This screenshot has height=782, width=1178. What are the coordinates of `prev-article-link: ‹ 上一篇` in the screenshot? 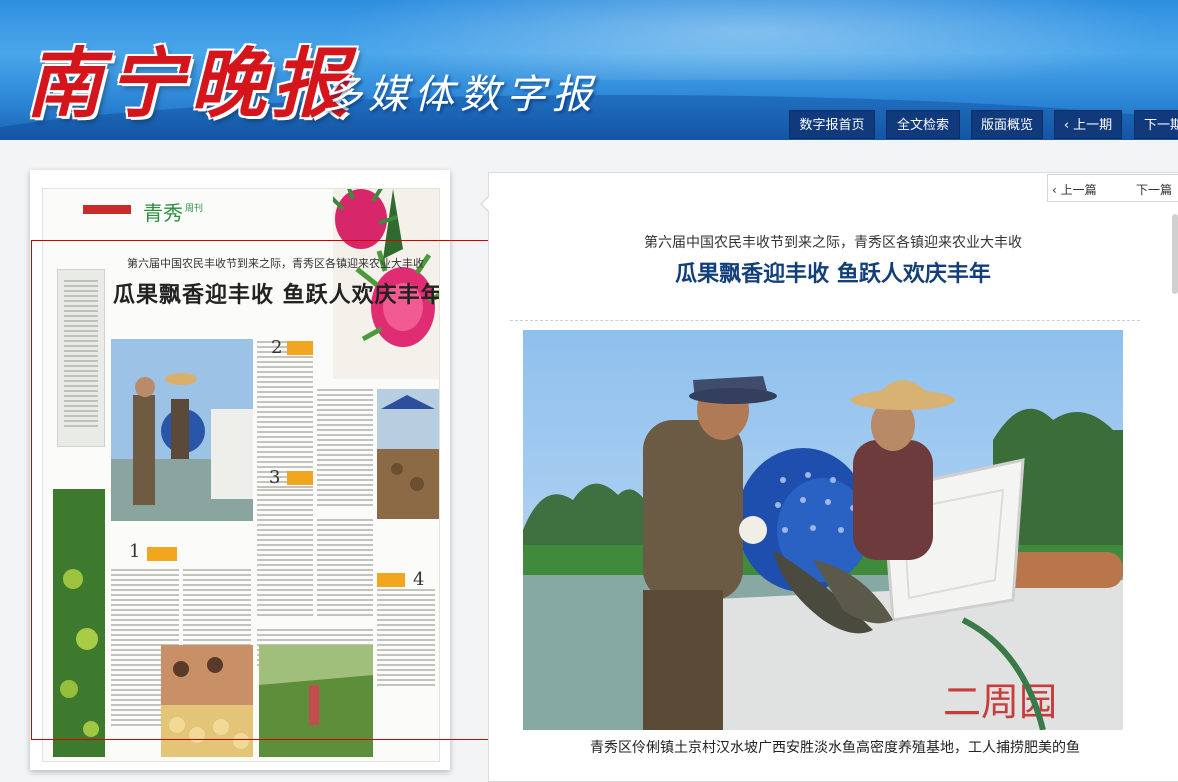 It's located at (1074, 189).